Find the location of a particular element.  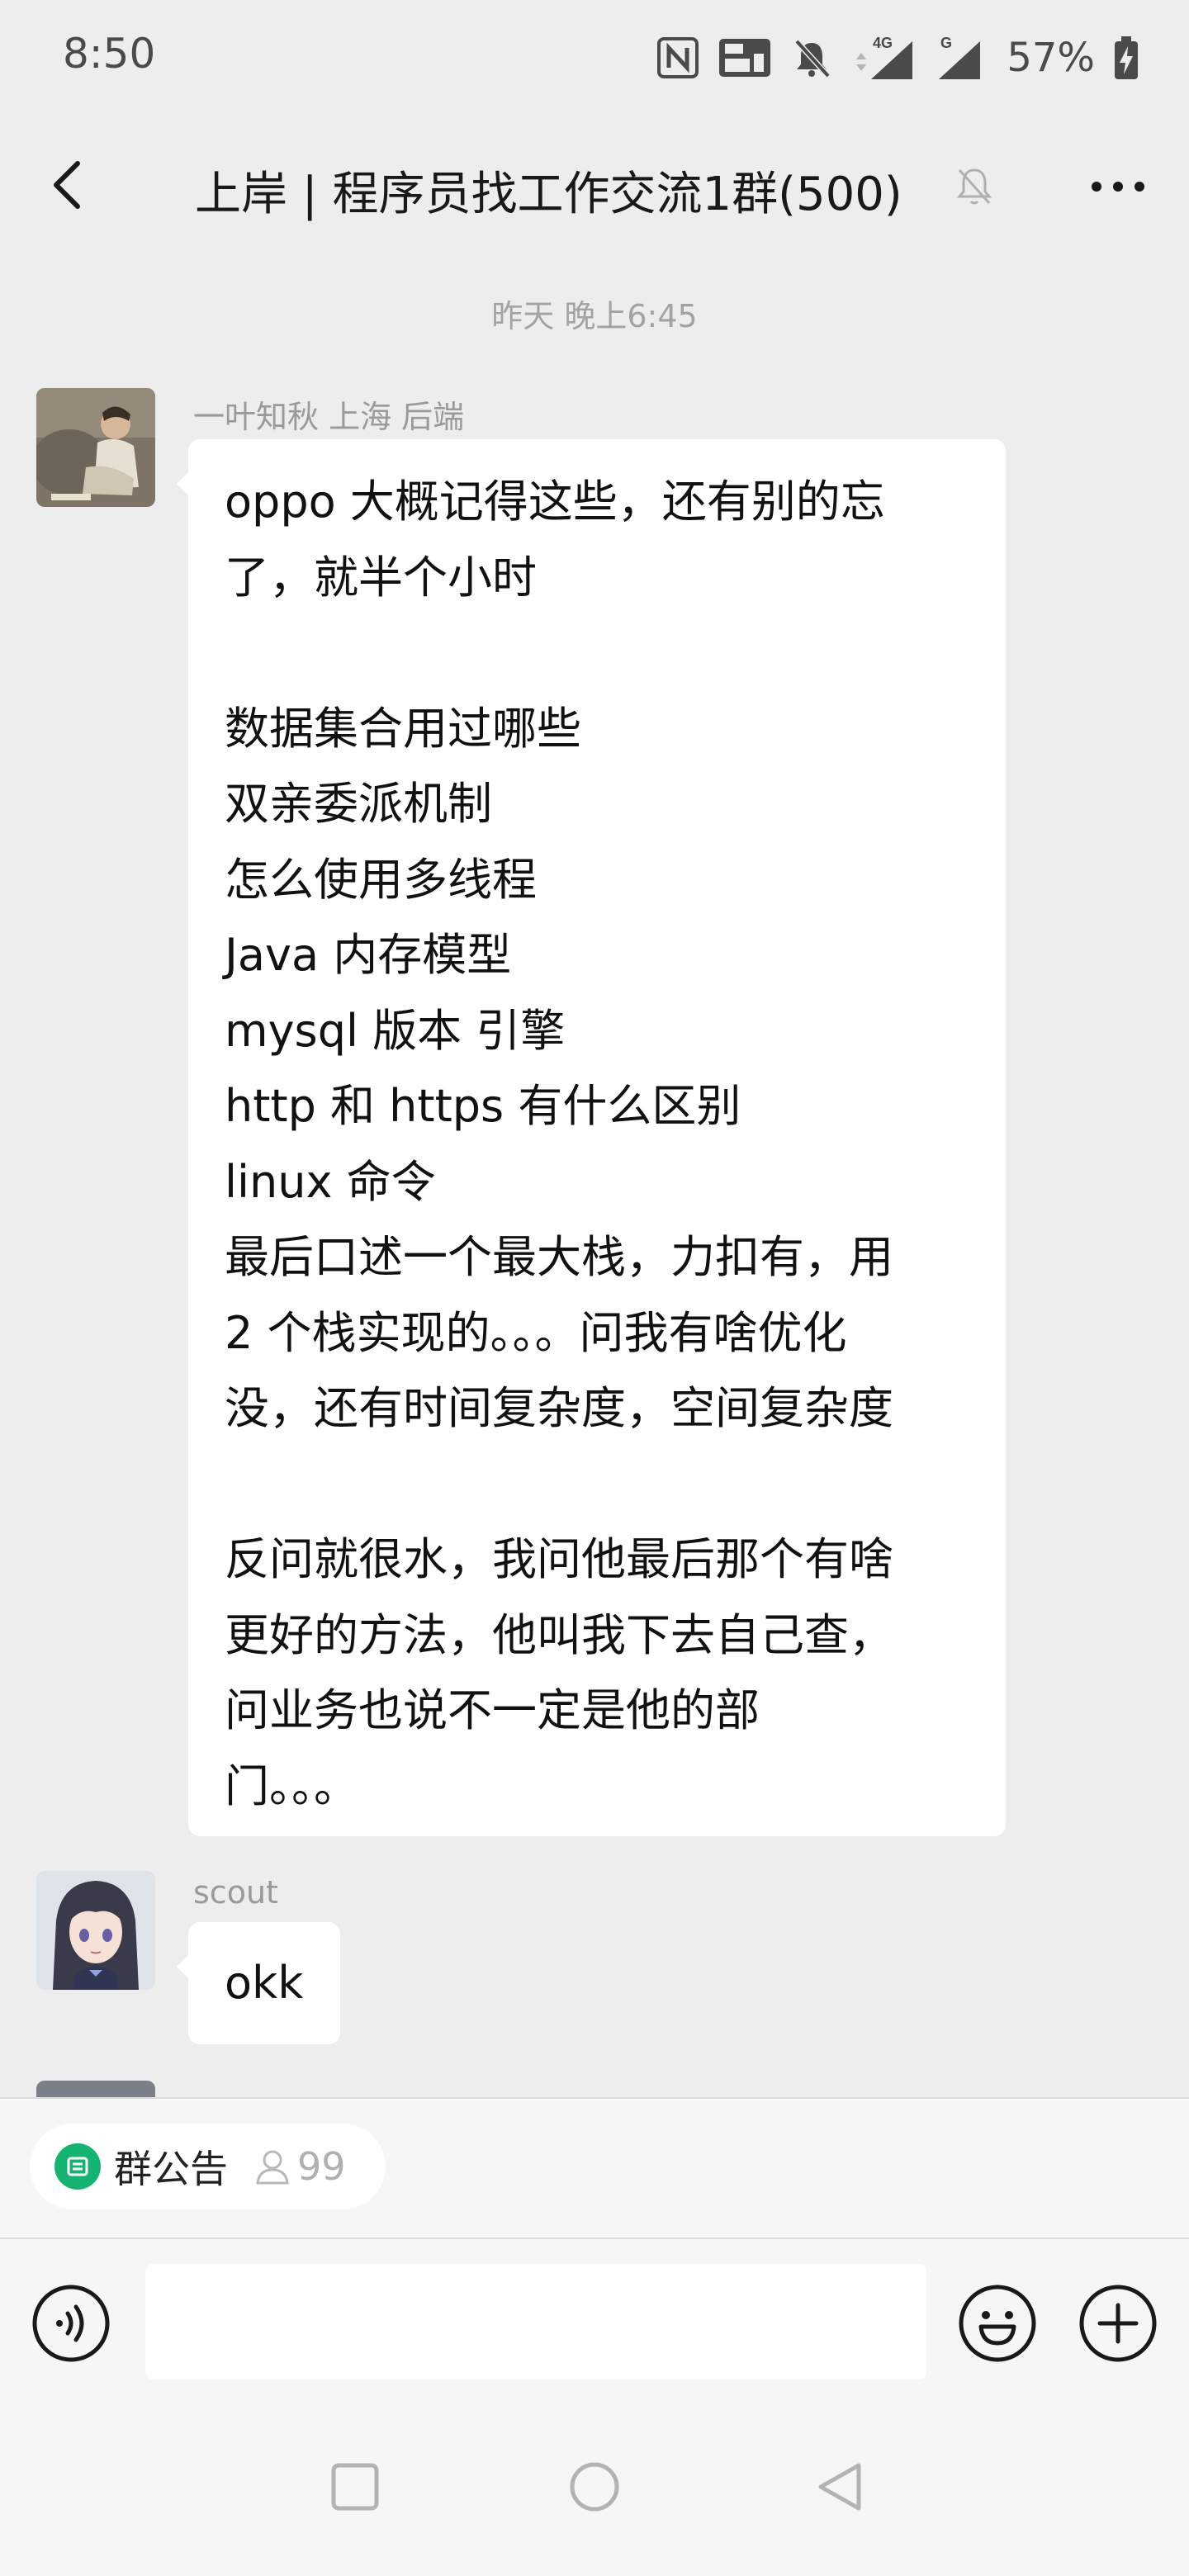

voice-icon is located at coordinates (71, 2323).